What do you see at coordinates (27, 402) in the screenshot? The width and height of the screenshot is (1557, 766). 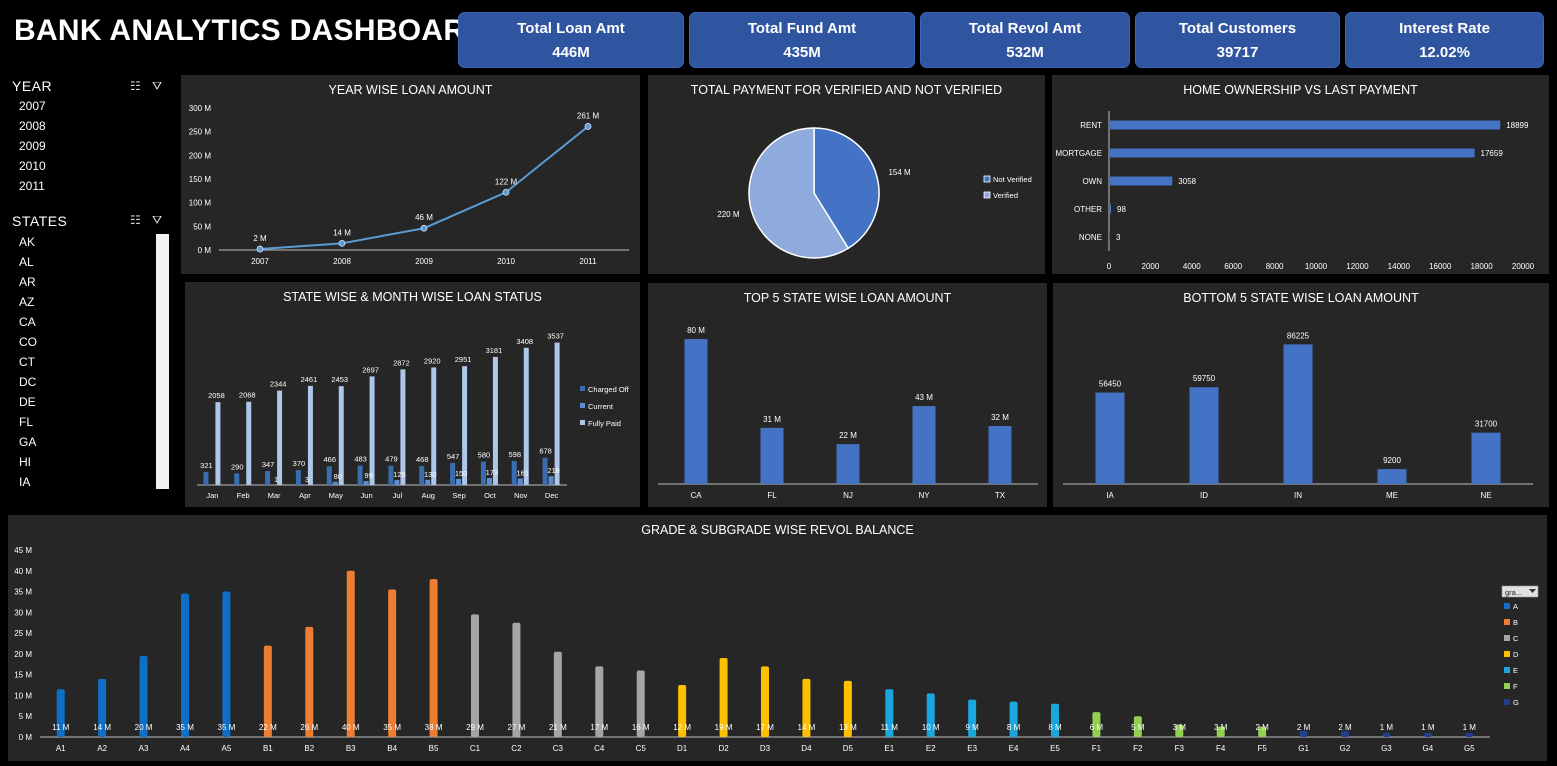 I see `slicer-item-de: DE` at bounding box center [27, 402].